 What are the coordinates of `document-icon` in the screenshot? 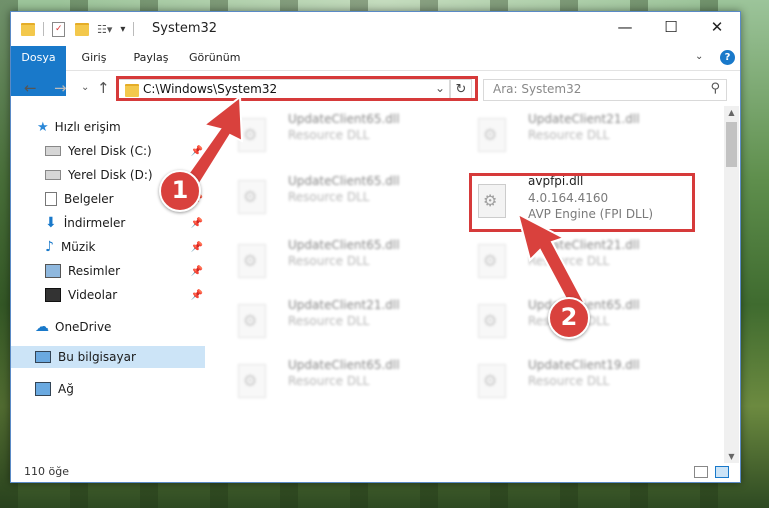 It's located at (51, 199).